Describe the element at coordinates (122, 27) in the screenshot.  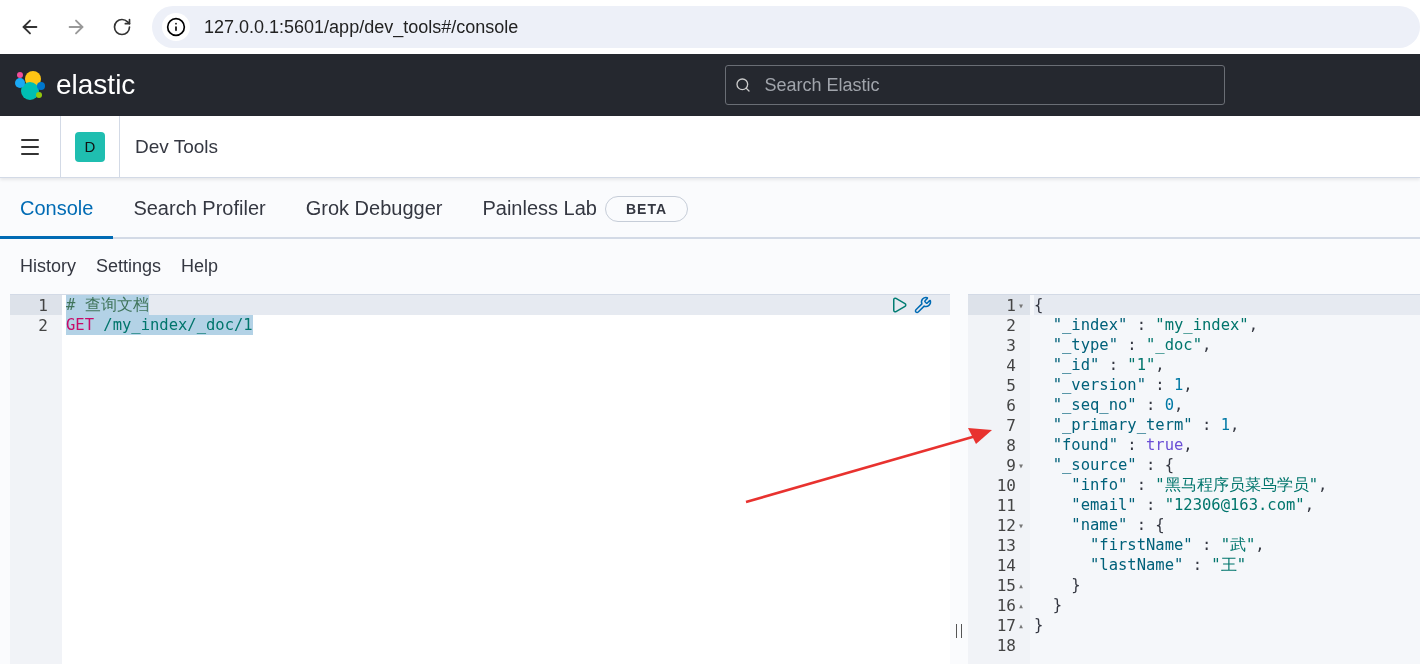
I see `reload-icon` at that location.